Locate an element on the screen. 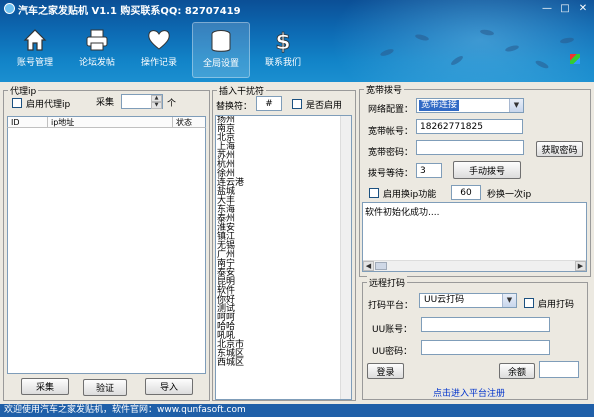 The width and height of the screenshot is (594, 417). list-item: 测试 is located at coordinates (283, 309).